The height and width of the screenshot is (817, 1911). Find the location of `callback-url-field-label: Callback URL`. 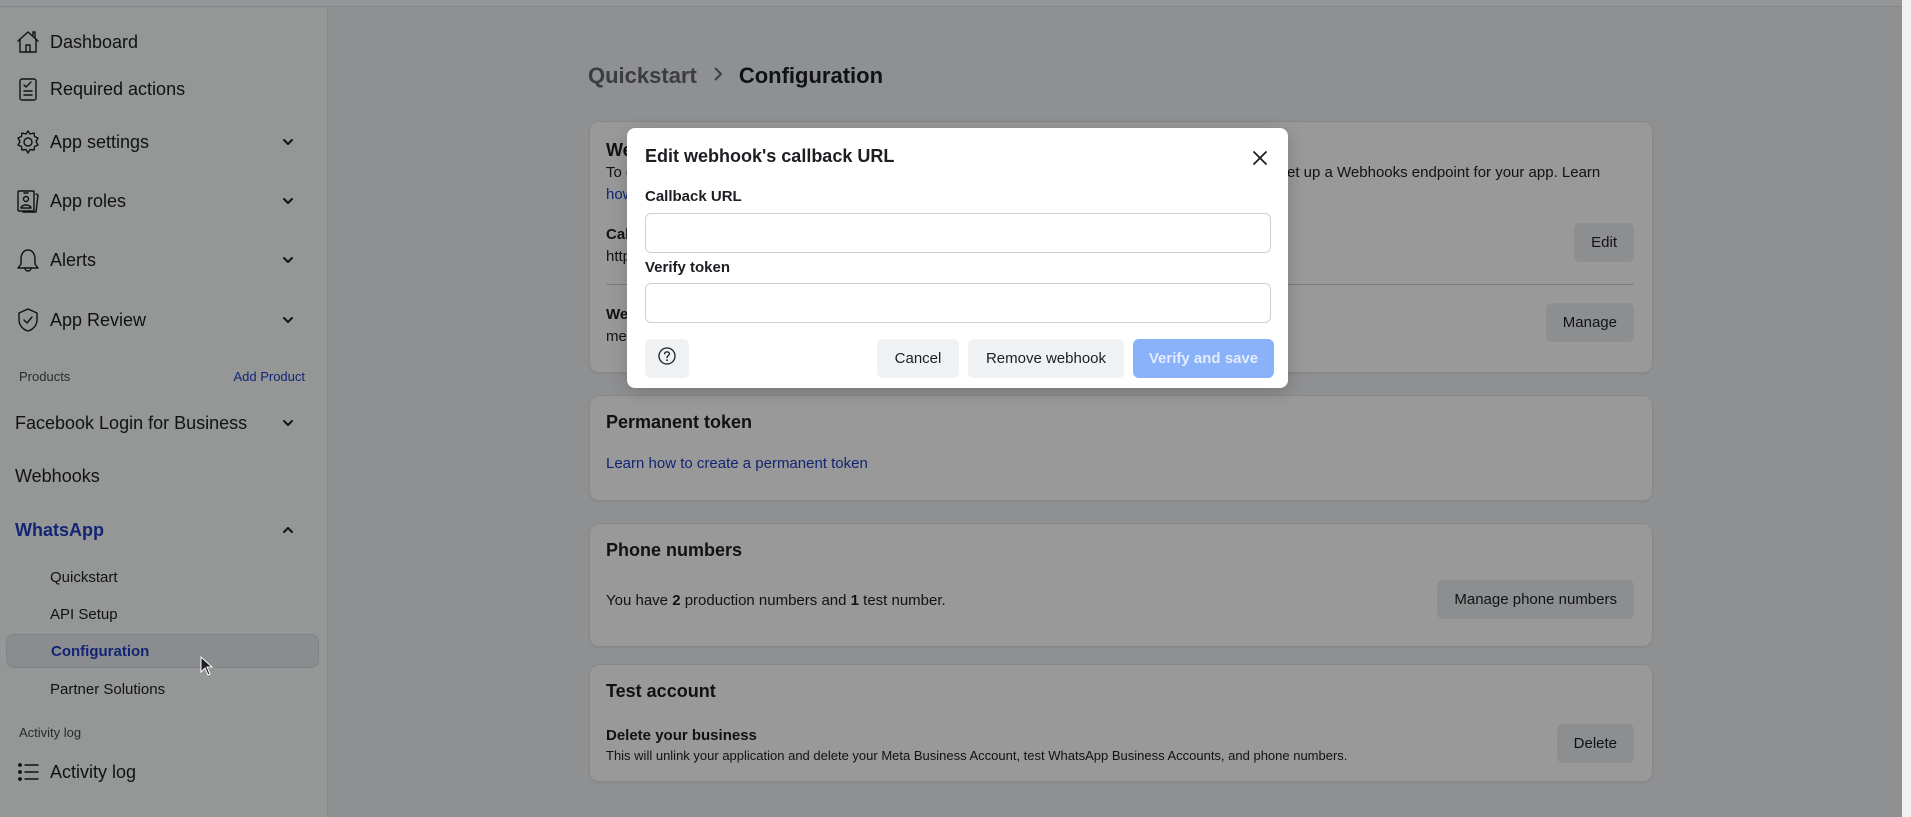

callback-url-field-label: Callback URL is located at coordinates (693, 196).